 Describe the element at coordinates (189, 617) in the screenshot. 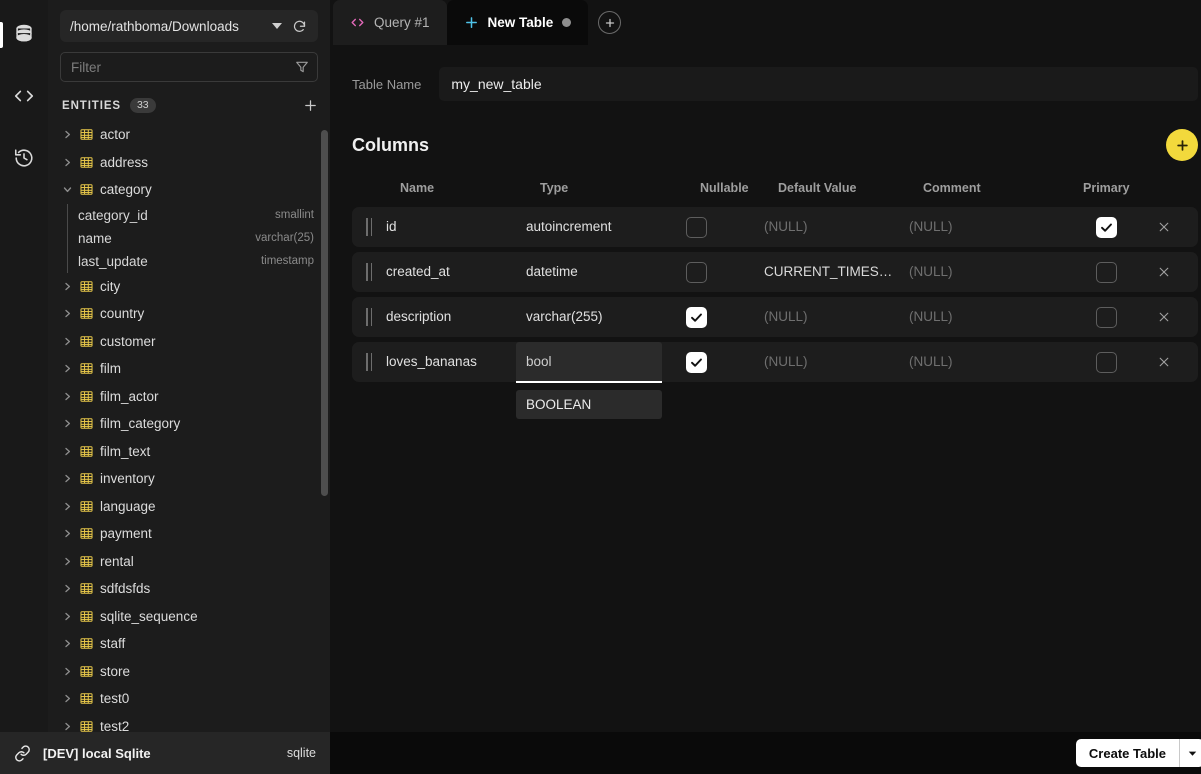

I see `tree-item-sqlite_sequence: sqlite_sequence` at that location.